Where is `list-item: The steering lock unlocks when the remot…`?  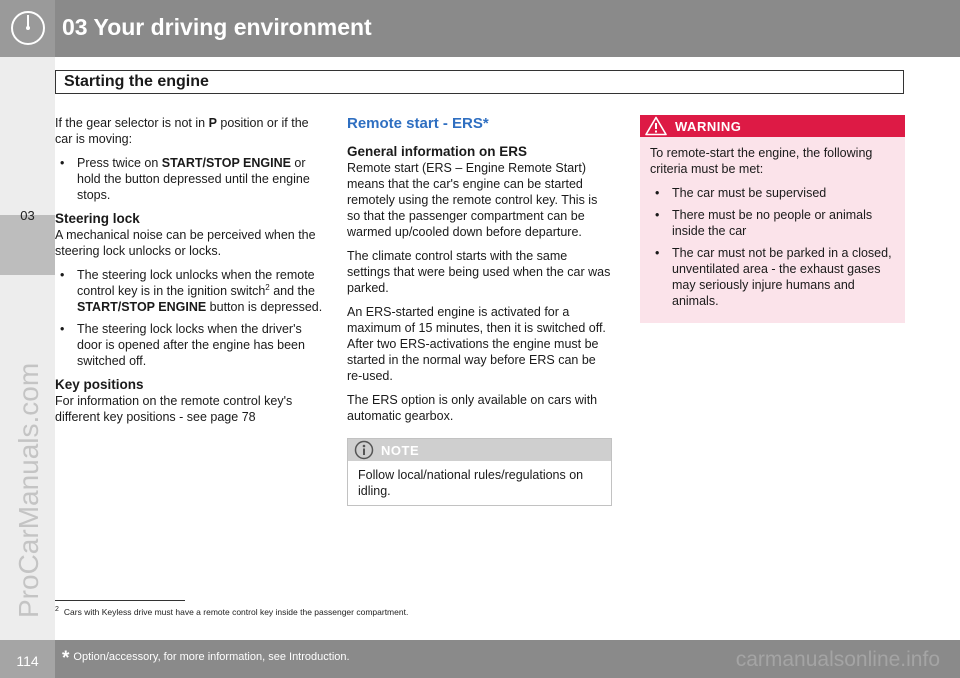
list-item: The steering lock unlocks when the remot… is located at coordinates (189, 291).